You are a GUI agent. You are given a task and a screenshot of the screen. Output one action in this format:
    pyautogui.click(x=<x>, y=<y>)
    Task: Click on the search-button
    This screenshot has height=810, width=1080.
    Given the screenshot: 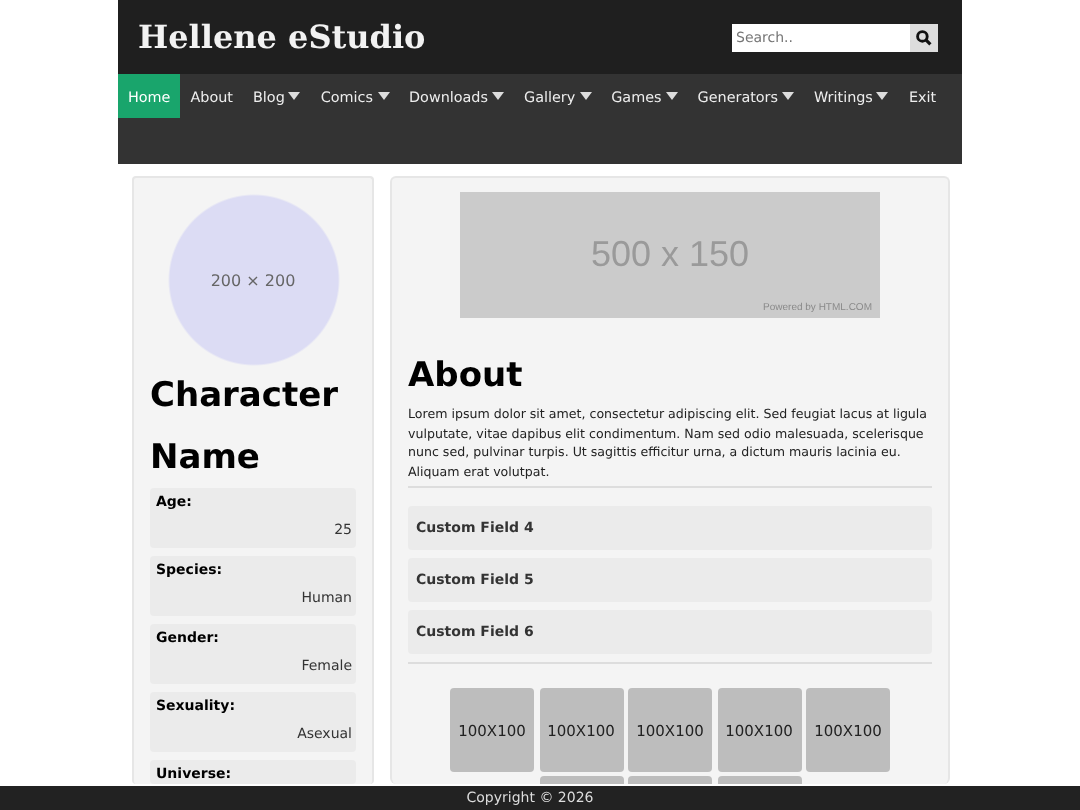 What is the action you would take?
    pyautogui.click(x=924, y=37)
    